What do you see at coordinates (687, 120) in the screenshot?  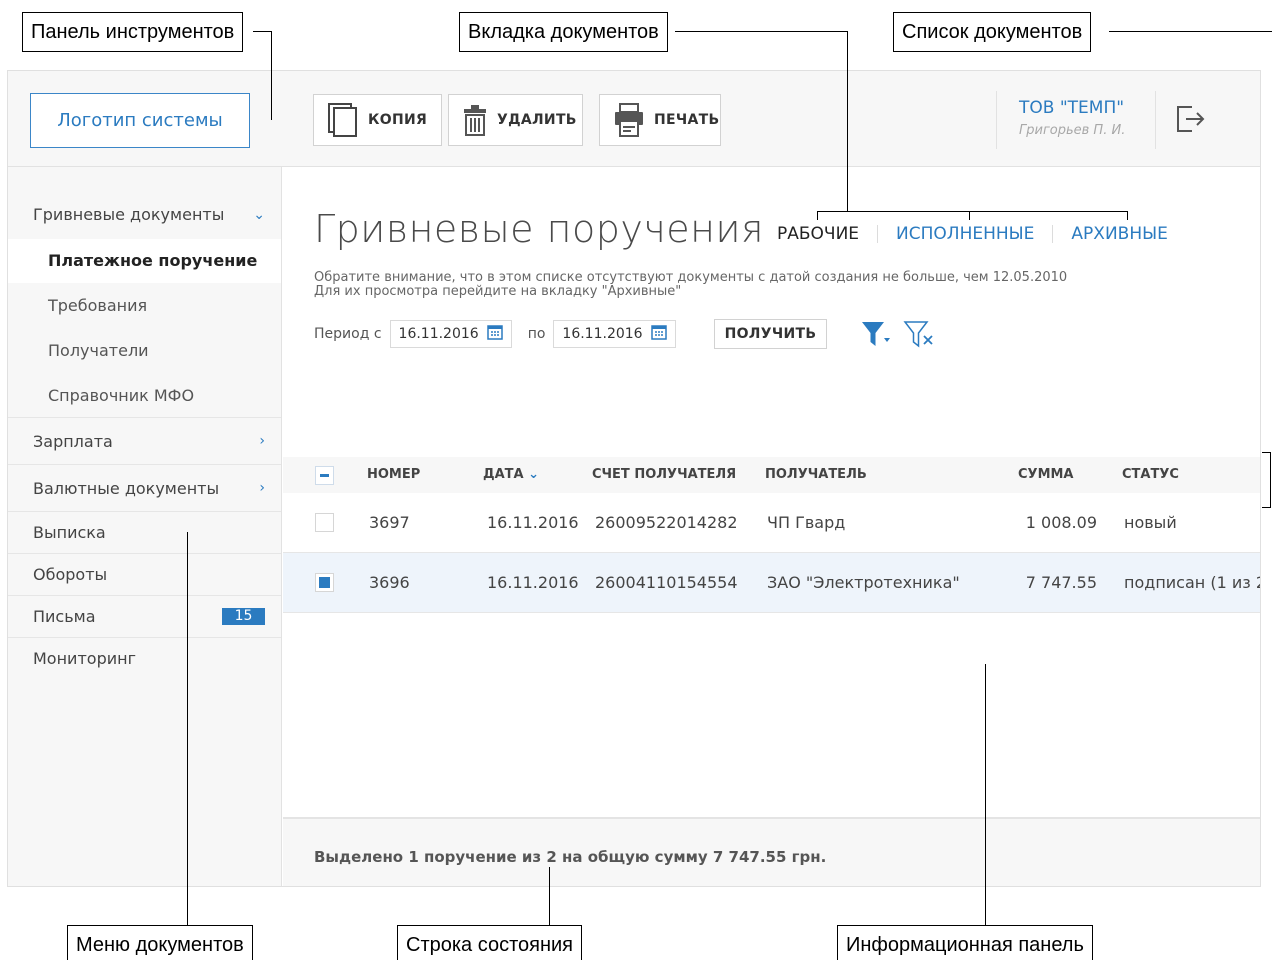 I see `print-button-label: ПЕЧАТЬ` at bounding box center [687, 120].